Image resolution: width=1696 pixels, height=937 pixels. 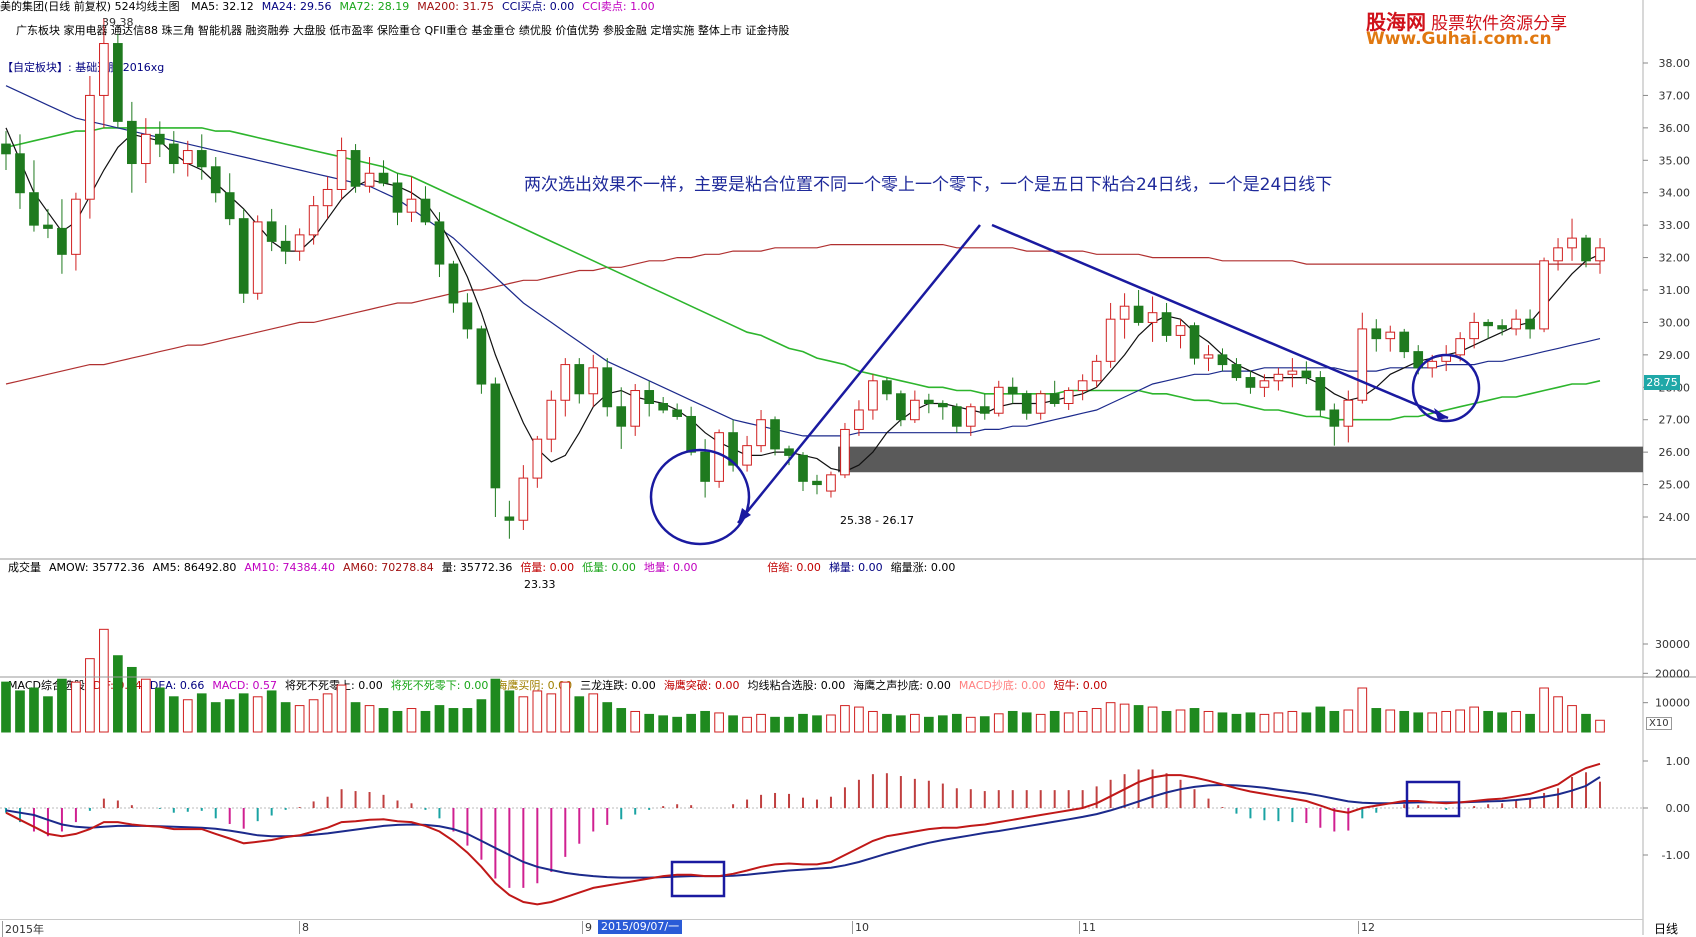 What do you see at coordinates (118, 22) in the screenshot?
I see `high-price-label: 39.38` at bounding box center [118, 22].